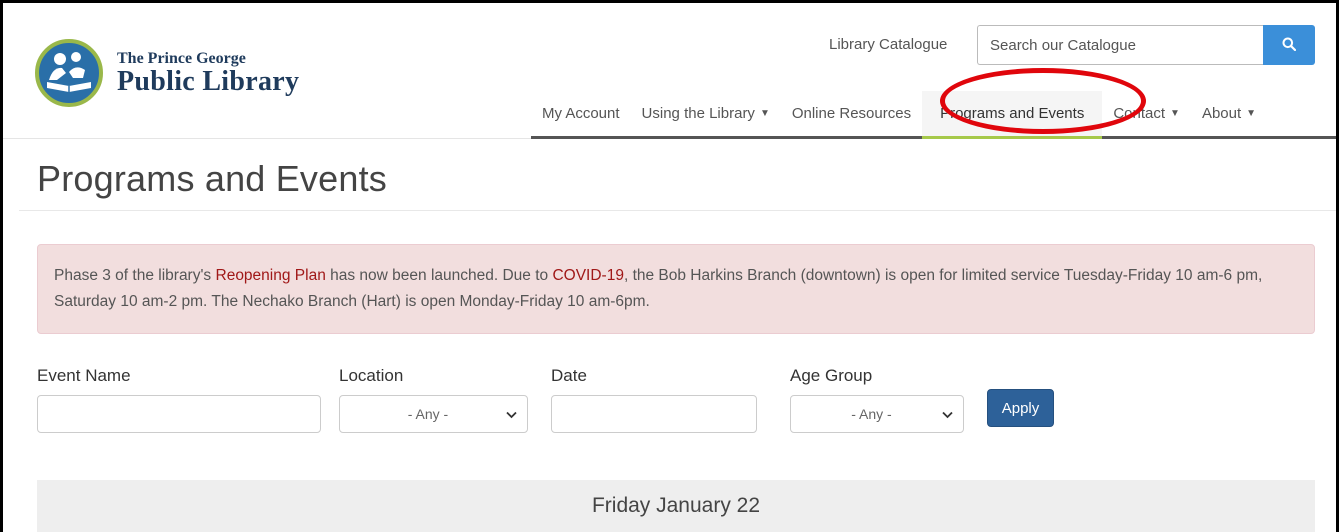  What do you see at coordinates (84, 375) in the screenshot?
I see `event-name-label: Event Name` at bounding box center [84, 375].